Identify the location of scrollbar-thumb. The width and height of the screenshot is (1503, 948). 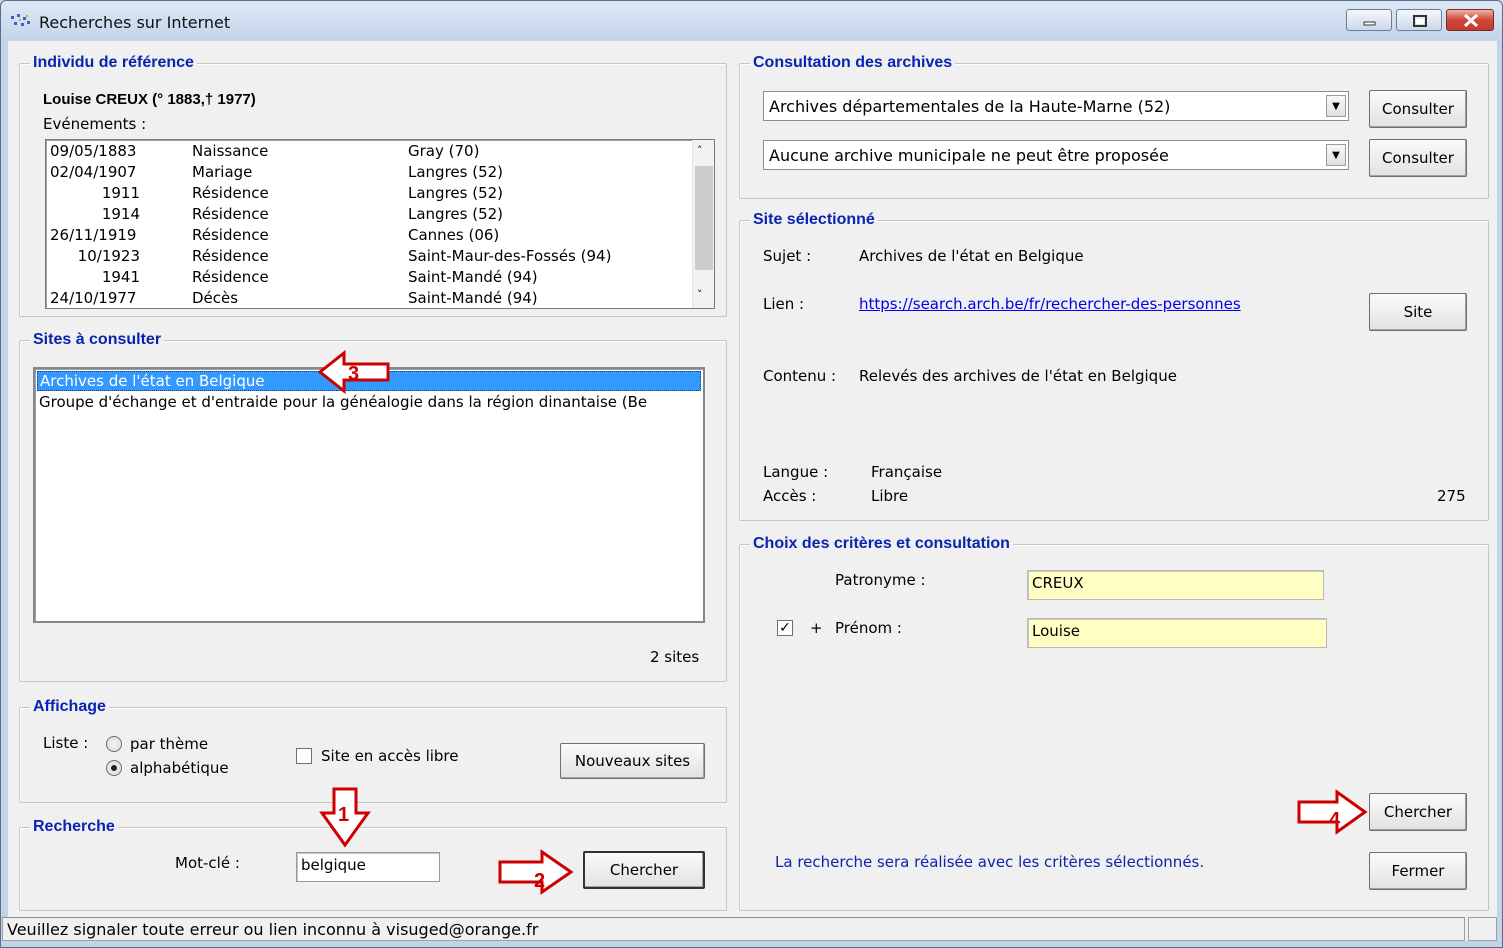
(704, 218).